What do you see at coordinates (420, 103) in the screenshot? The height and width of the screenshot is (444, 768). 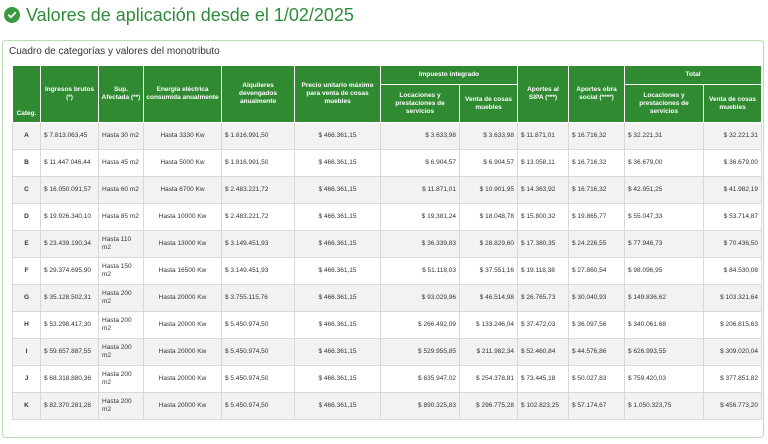 I see `col-header-imp-locaciones: Locaciones y prestaciones de servicios` at bounding box center [420, 103].